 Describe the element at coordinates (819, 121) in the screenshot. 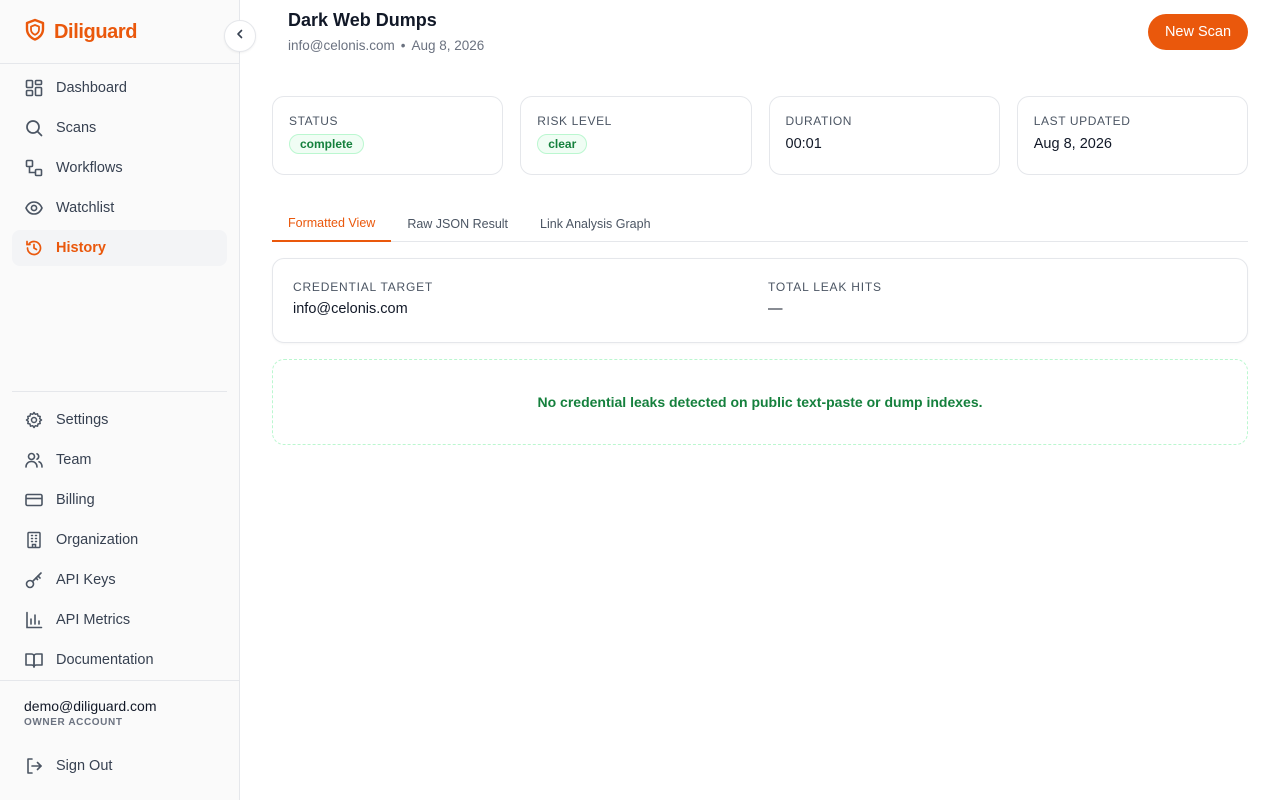

I see `duration-label: DURATION` at that location.